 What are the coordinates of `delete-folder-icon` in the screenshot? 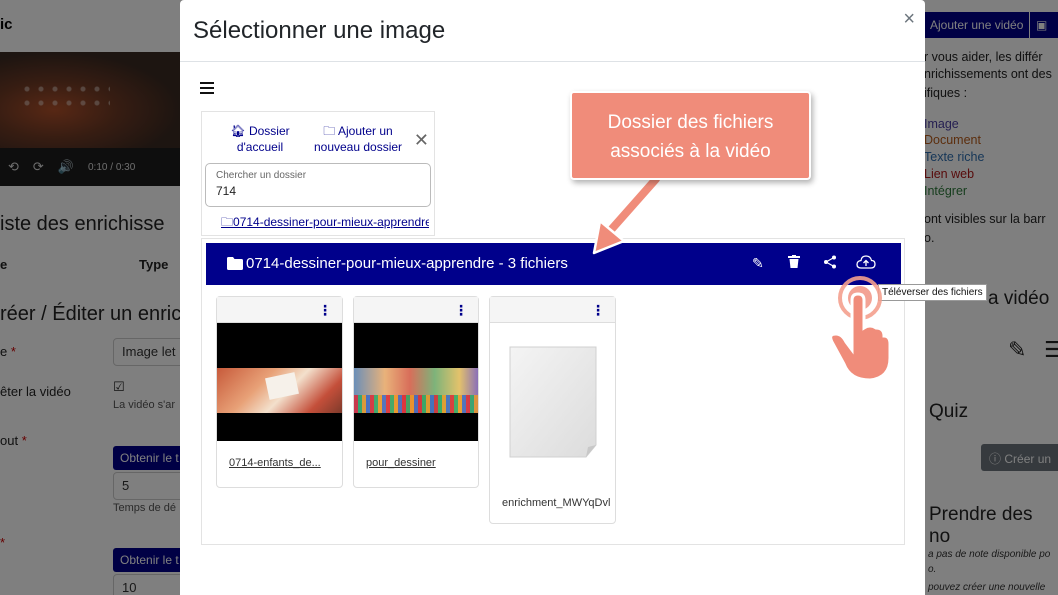 It's located at (794, 263).